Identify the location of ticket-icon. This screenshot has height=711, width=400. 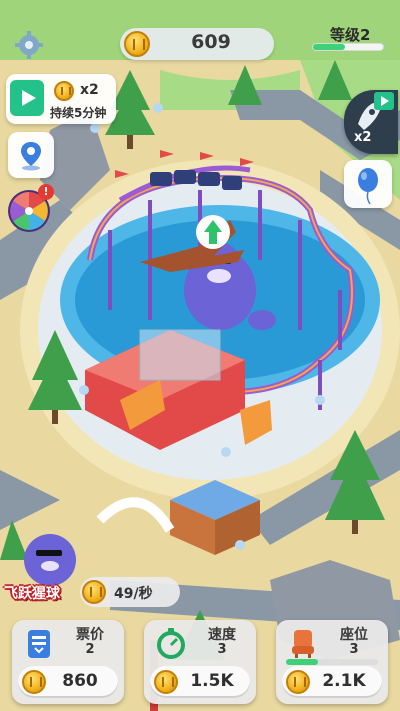
(39, 644).